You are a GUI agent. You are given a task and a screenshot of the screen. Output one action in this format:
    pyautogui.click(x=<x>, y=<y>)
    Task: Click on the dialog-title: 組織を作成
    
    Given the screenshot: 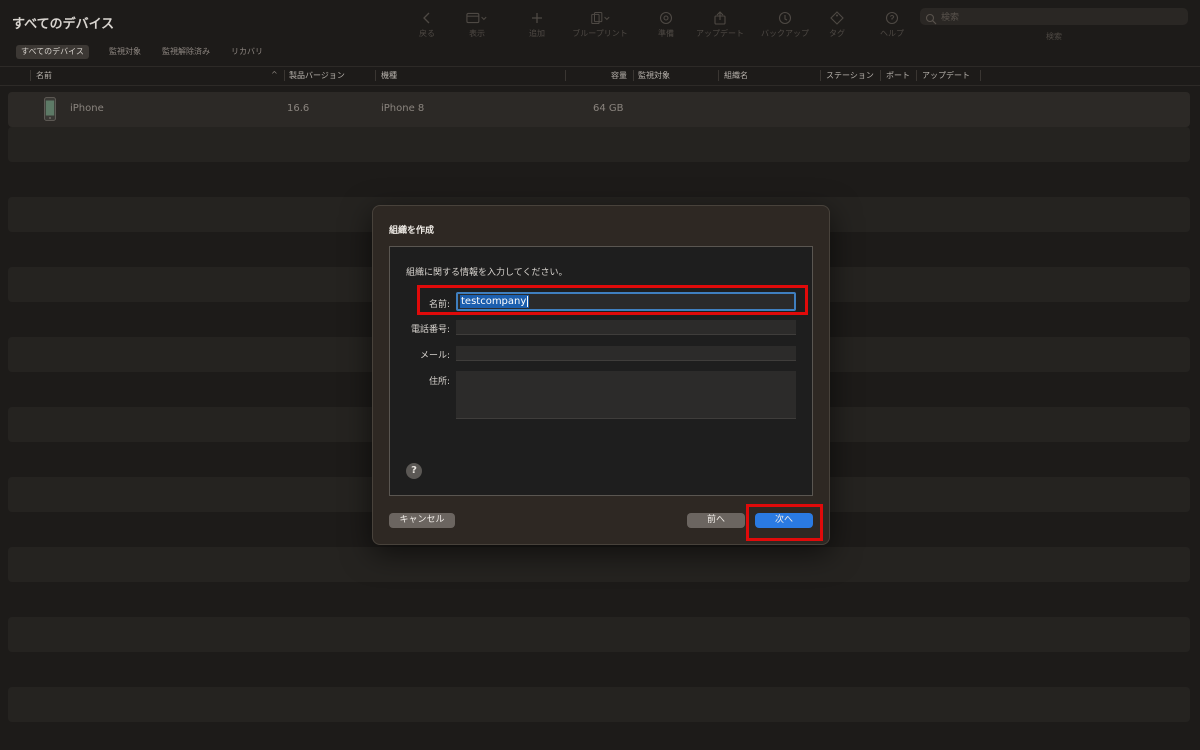 What is the action you would take?
    pyautogui.click(x=412, y=231)
    